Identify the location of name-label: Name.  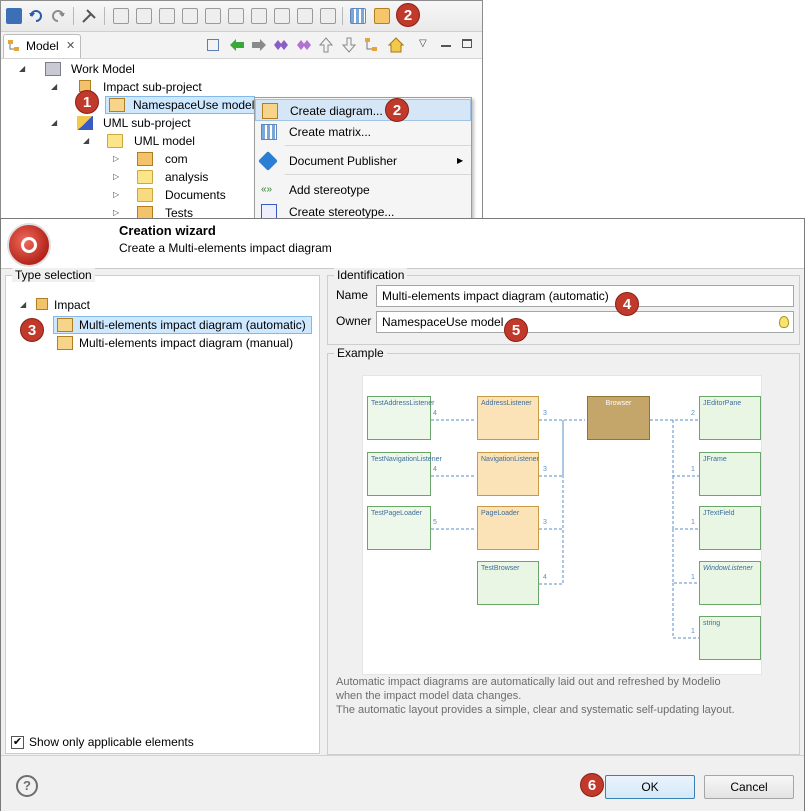
(352, 295).